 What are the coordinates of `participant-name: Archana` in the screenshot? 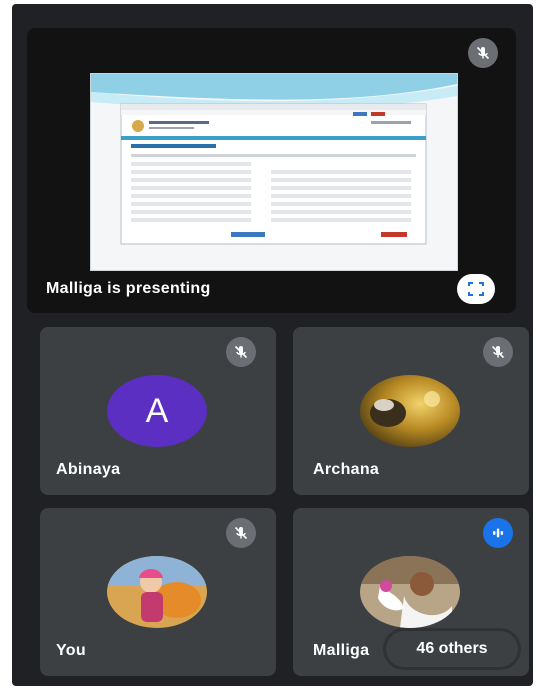 It's located at (346, 469).